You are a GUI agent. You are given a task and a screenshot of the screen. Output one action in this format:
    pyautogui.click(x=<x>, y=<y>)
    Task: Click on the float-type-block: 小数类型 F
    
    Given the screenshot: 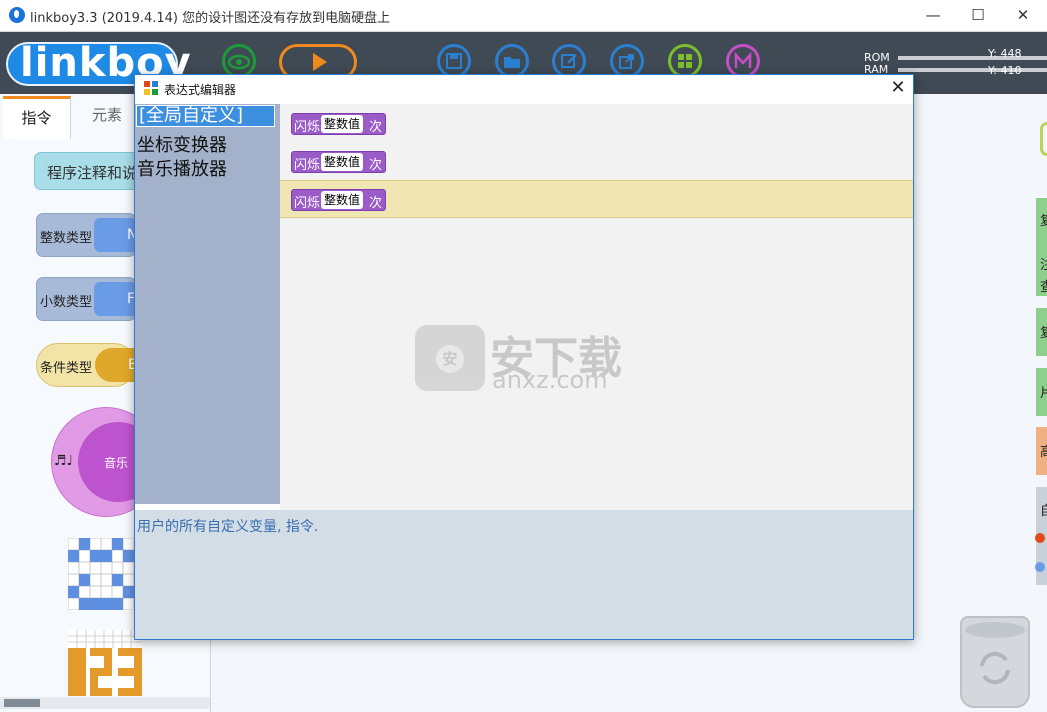 What is the action you would take?
    pyautogui.click(x=86, y=299)
    